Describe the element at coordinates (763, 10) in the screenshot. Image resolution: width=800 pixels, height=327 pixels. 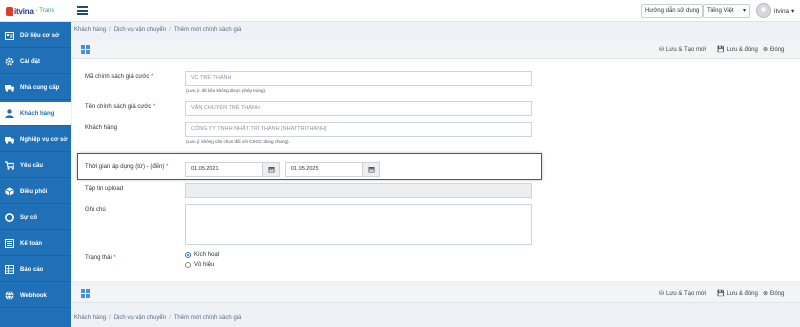
I see `avatar` at that location.